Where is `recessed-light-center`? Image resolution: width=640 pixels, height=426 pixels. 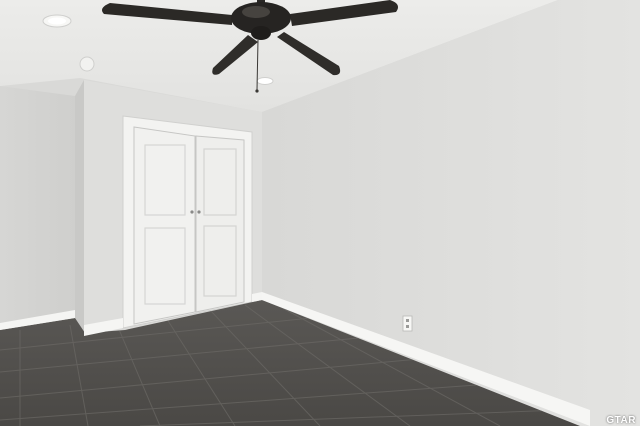
recessed-light-center is located at coordinates (265, 81).